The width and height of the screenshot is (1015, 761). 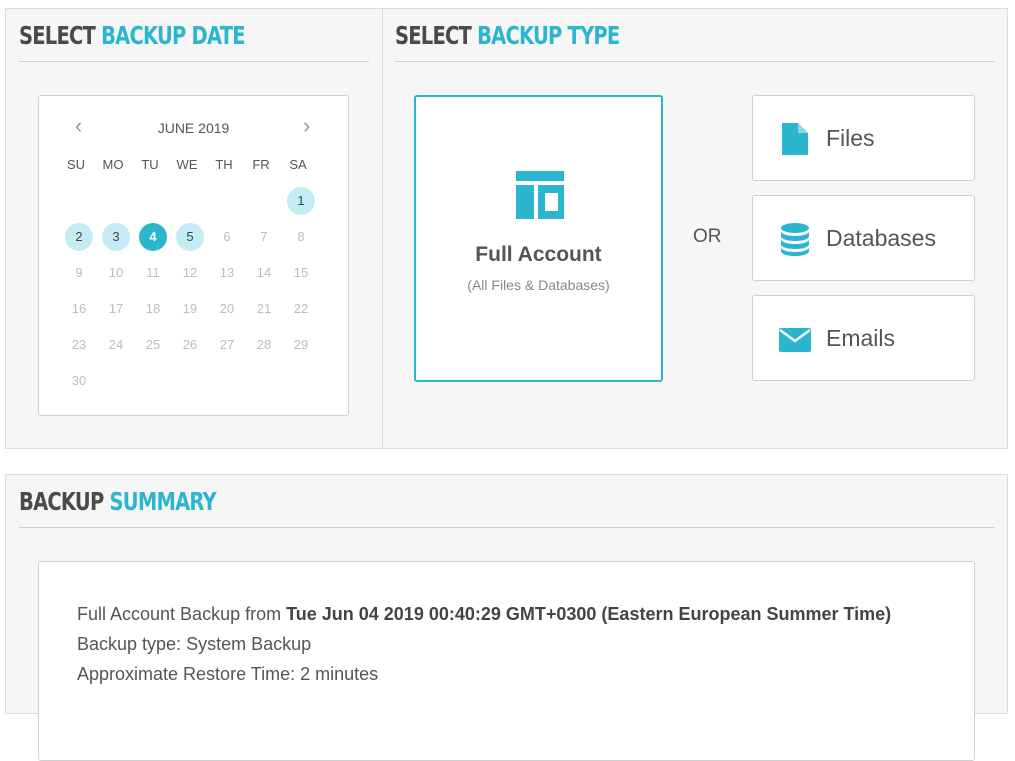 What do you see at coordinates (190, 237) in the screenshot?
I see `calendar-day: 5` at bounding box center [190, 237].